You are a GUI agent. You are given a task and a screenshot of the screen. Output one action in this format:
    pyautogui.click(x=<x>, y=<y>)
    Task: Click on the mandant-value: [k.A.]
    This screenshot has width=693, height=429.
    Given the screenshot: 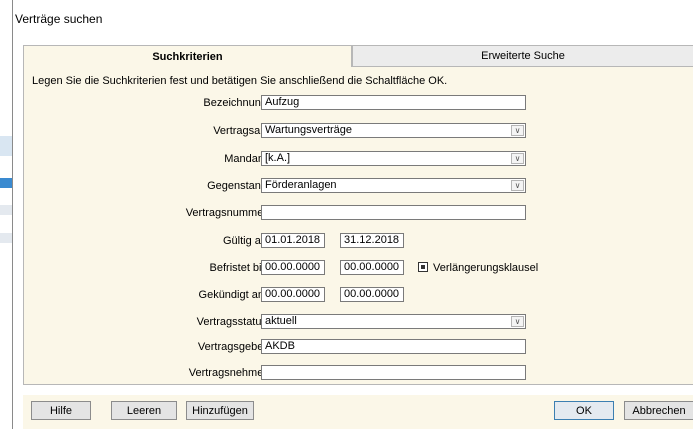 What is the action you would take?
    pyautogui.click(x=278, y=158)
    